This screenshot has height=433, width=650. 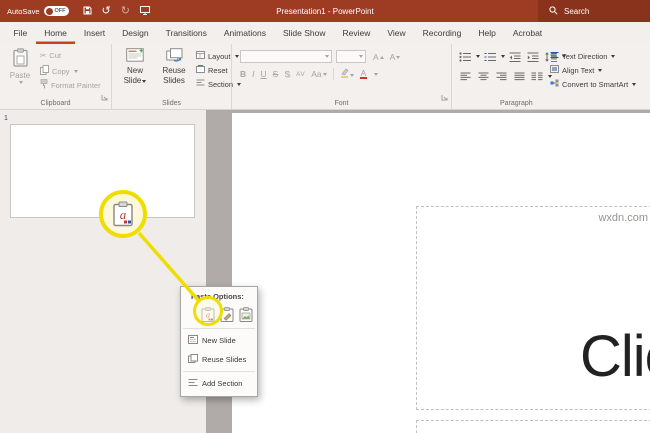 I want to click on paste-button: Paste, so click(x=20, y=66).